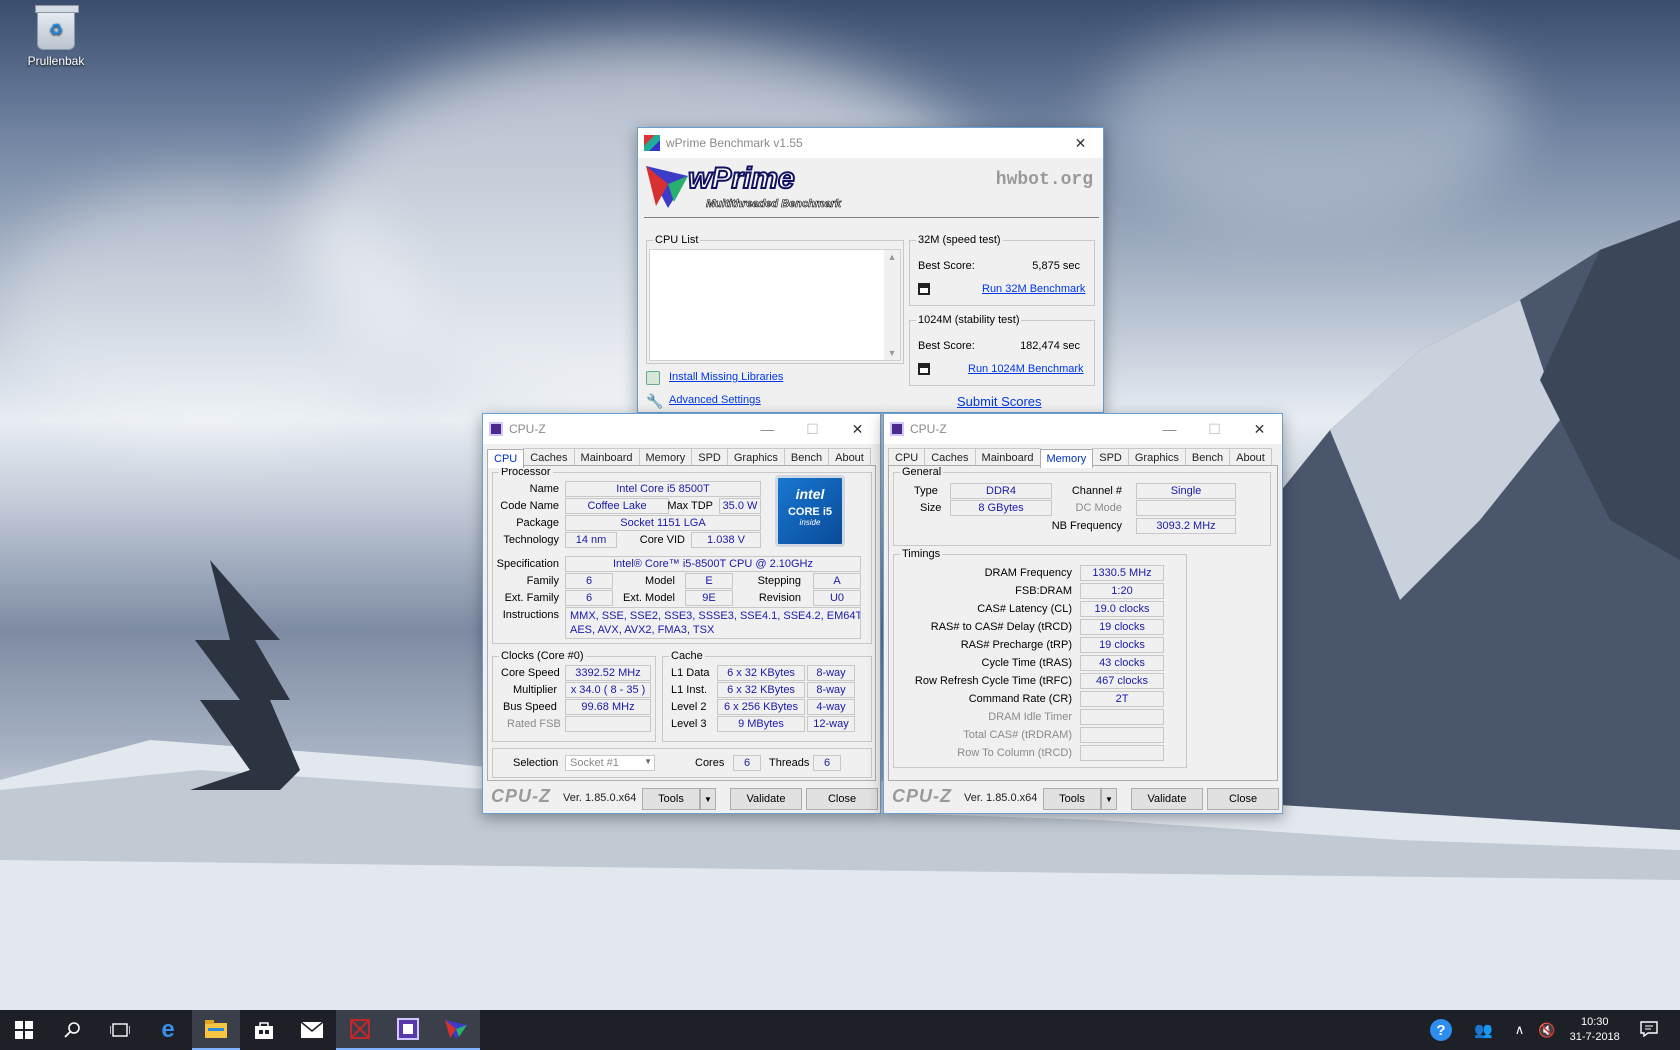  Describe the element at coordinates (892, 257) in the screenshot. I see `scroll-up-icon: ▲` at that location.